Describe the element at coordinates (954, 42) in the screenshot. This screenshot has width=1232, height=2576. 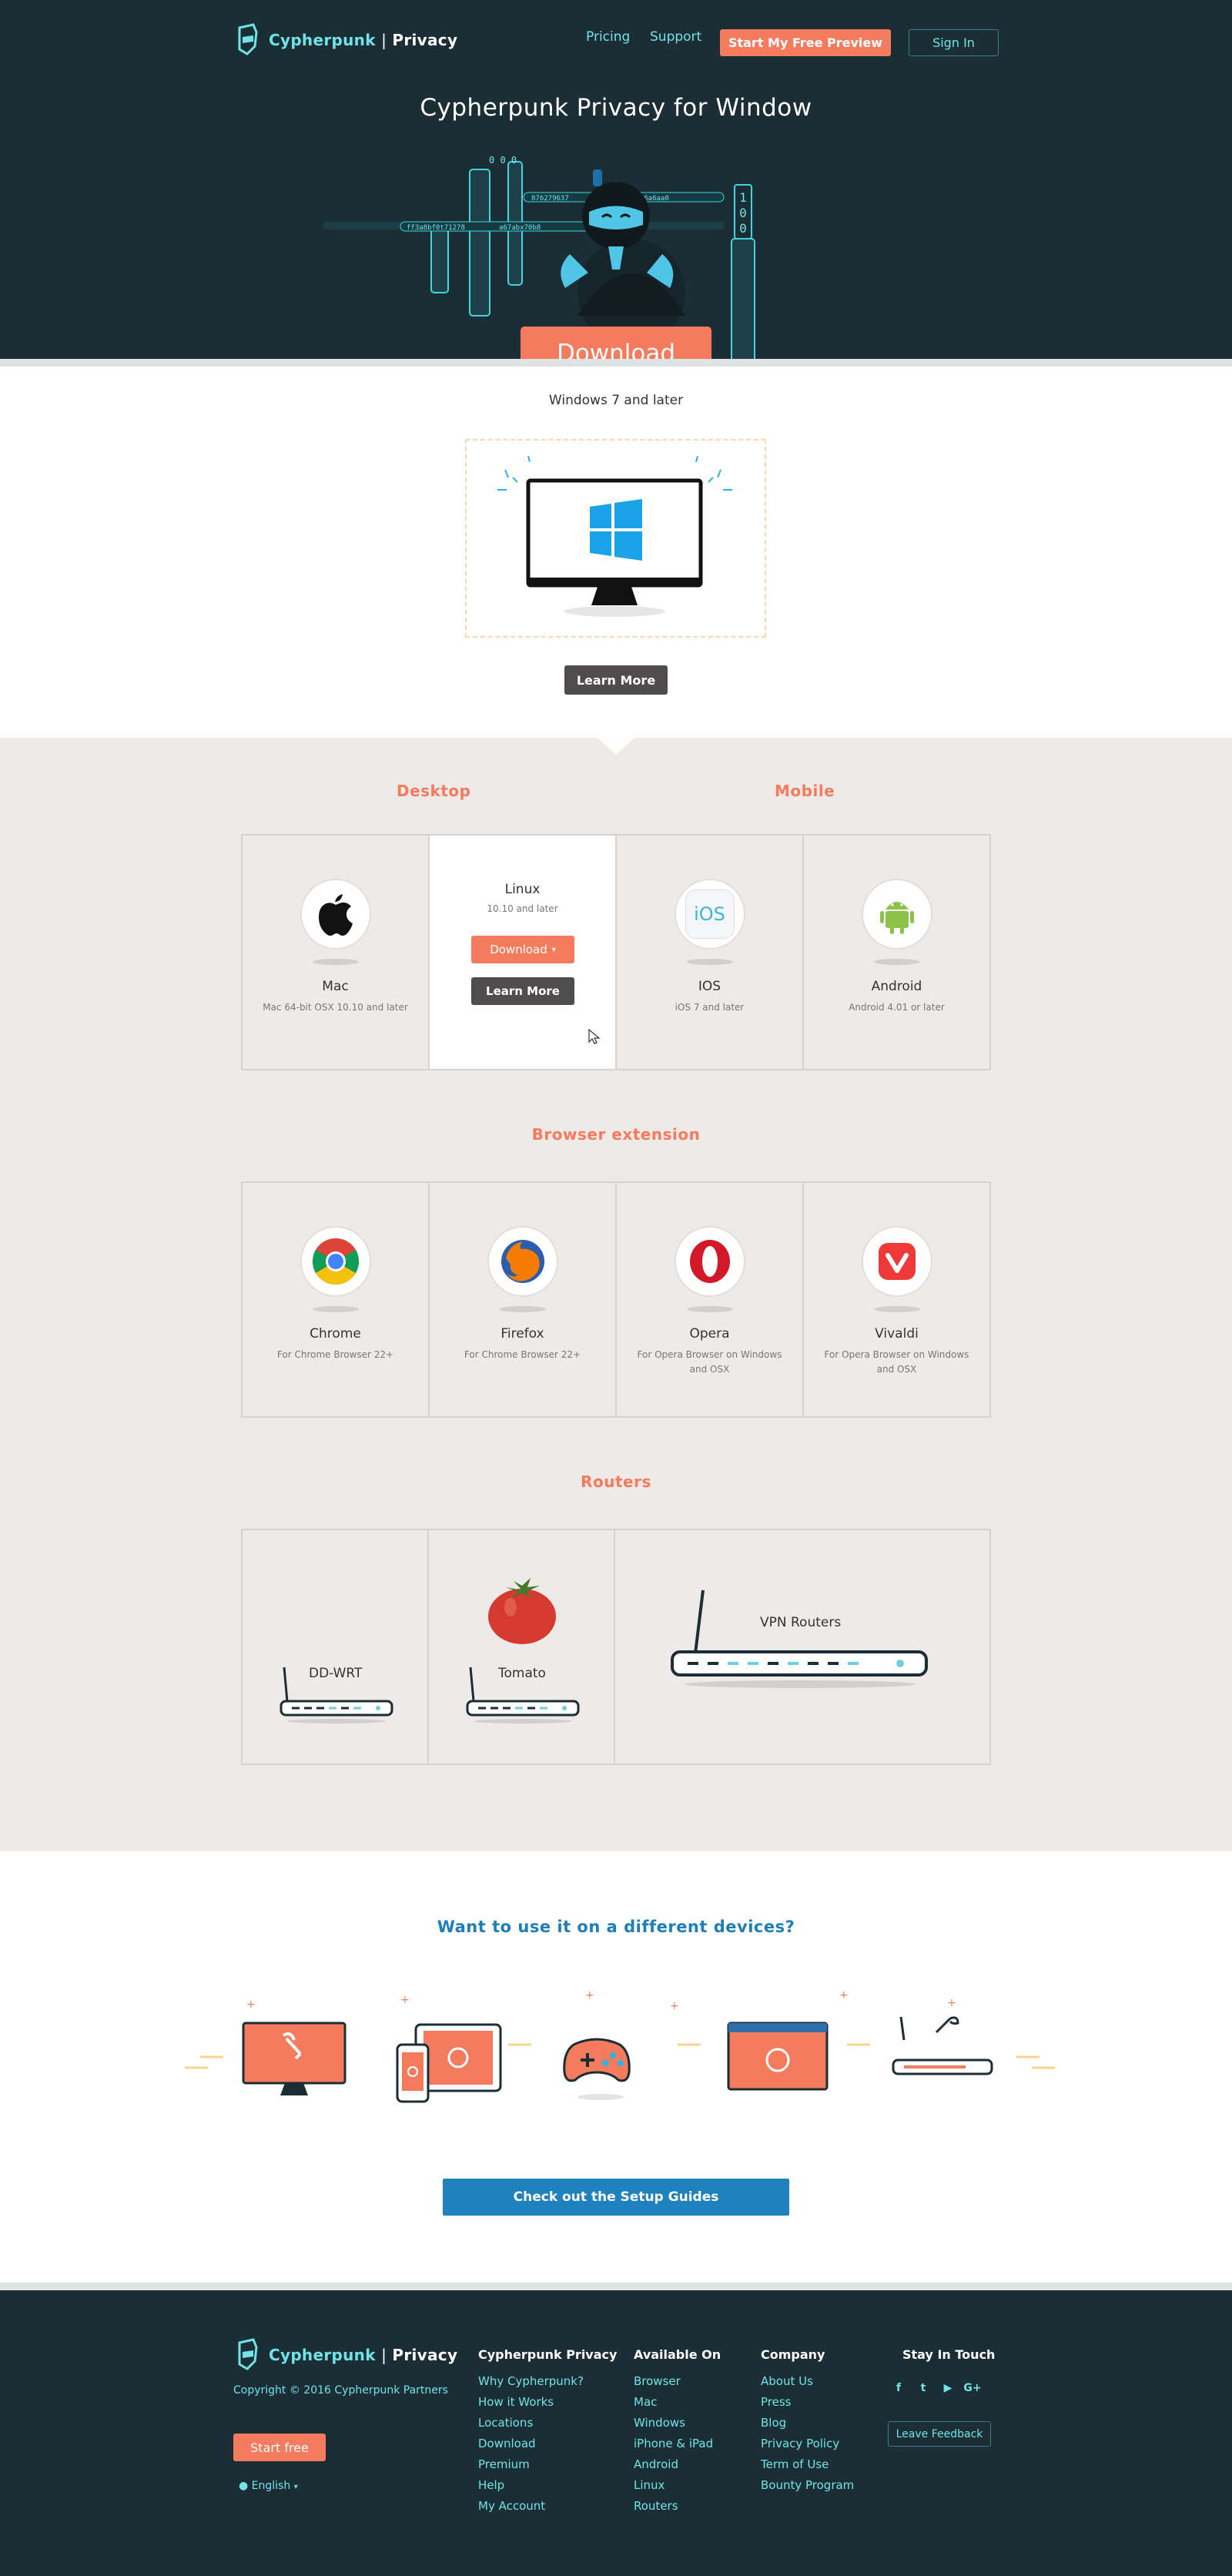
I see `sign-in-button: Sign In` at that location.